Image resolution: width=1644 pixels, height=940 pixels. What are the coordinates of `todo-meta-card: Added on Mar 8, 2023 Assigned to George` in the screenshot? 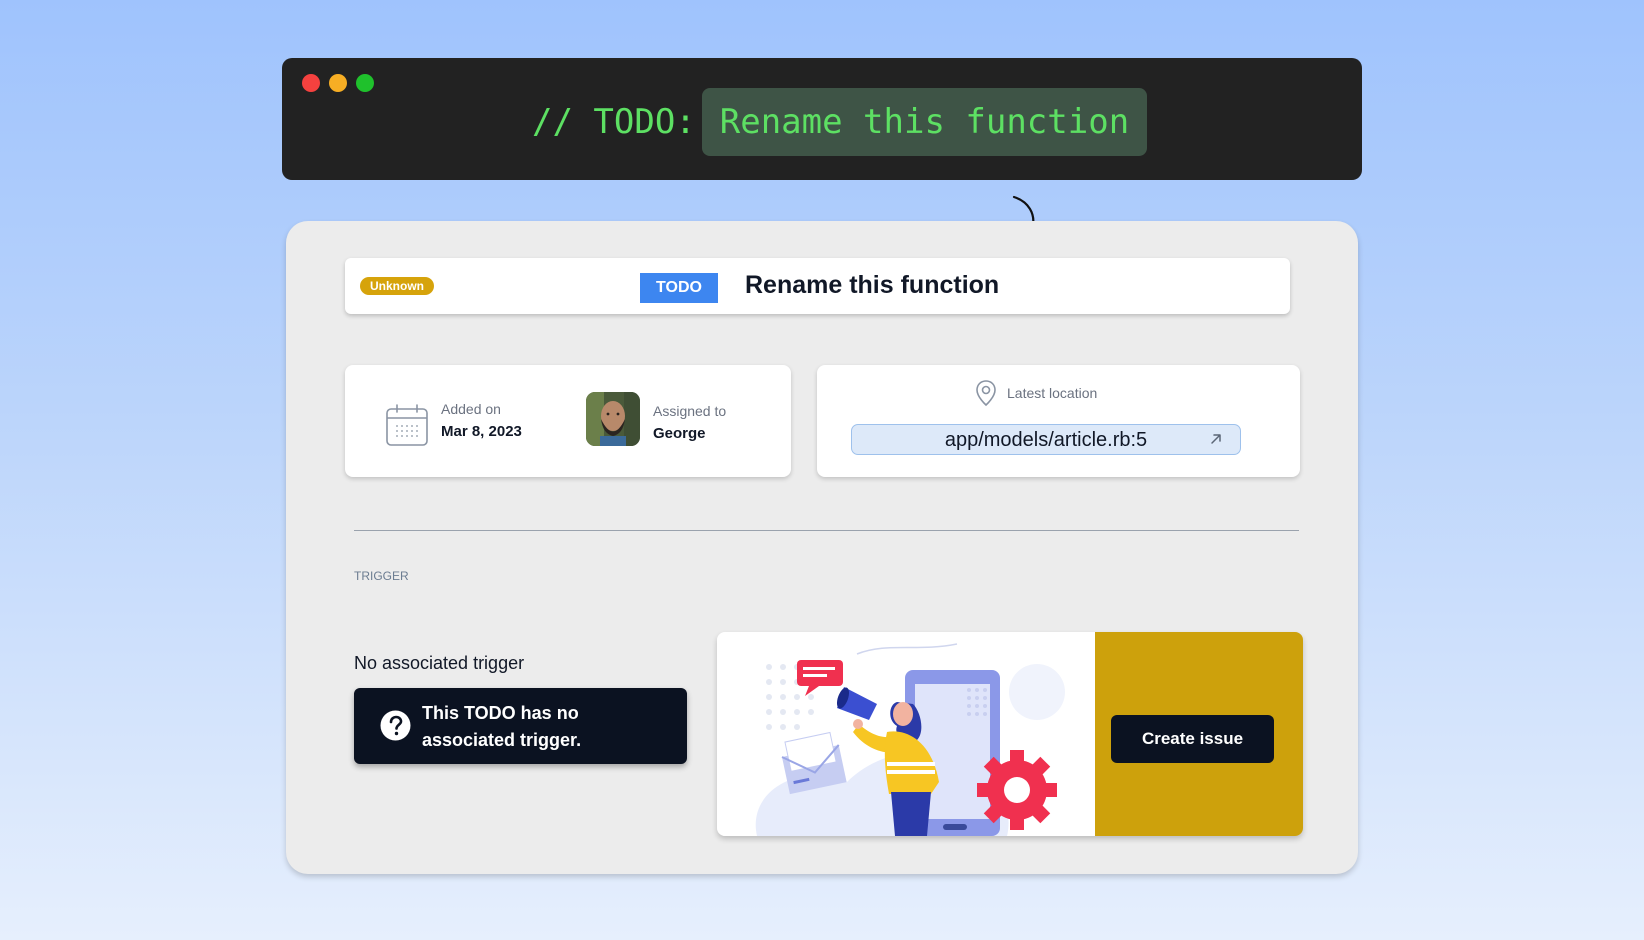 It's located at (568, 421).